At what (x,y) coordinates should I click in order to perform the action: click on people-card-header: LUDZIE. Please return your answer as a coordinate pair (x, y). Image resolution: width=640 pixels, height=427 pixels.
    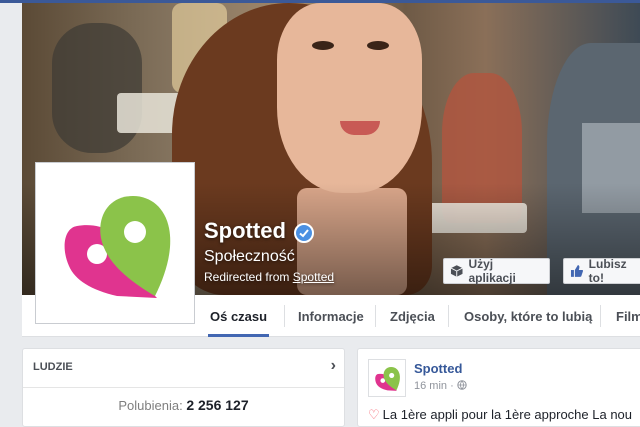
    Looking at the image, I should click on (53, 367).